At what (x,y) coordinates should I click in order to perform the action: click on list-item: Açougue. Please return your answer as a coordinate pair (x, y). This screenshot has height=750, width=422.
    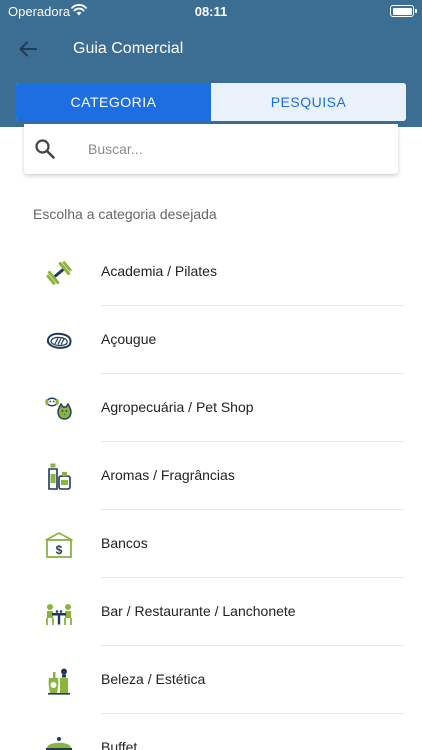
    Looking at the image, I should click on (211, 340).